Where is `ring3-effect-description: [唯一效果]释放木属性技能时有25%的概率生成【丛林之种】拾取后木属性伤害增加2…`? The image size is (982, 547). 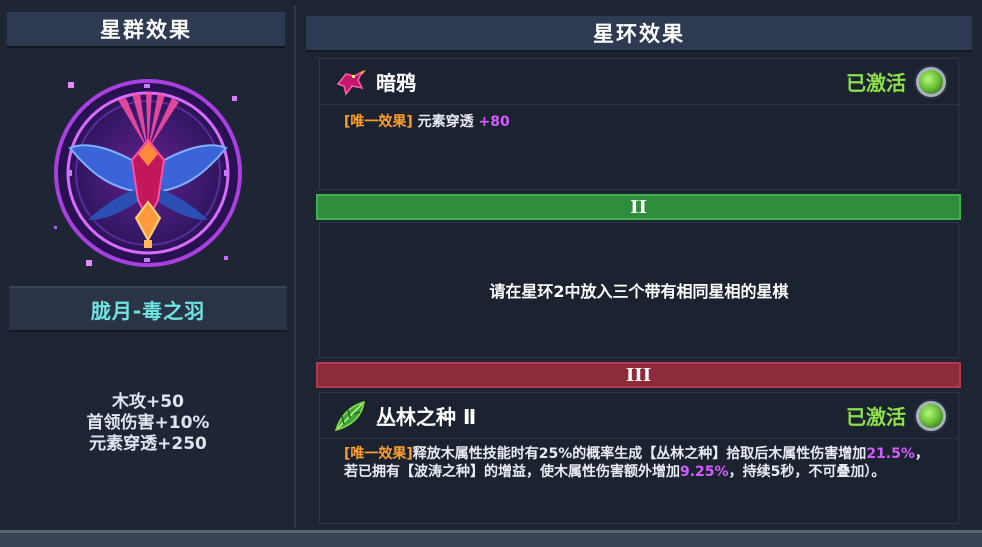
ring3-effect-description: [唯一效果]释放木属性技能时有25%的概率生成【丛林之种】拾取后木属性伤害增加2… is located at coordinates (639, 460).